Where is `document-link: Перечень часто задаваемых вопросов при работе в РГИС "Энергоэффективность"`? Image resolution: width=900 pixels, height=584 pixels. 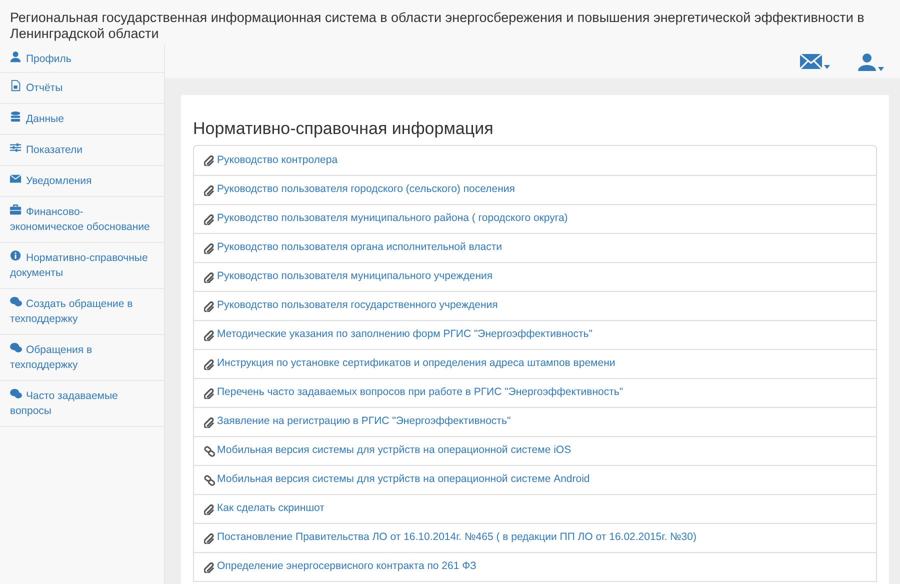 document-link: Перечень часто задаваемых вопросов при работе в РГИС "Энергоэффективность" is located at coordinates (420, 393).